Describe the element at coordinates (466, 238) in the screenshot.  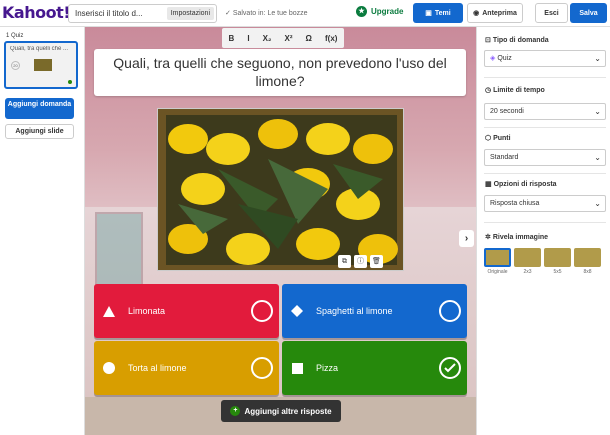
I see `chevron-right-icon: ›` at that location.